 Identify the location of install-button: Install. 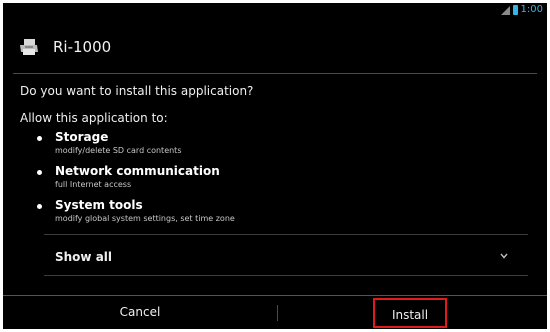
(410, 313).